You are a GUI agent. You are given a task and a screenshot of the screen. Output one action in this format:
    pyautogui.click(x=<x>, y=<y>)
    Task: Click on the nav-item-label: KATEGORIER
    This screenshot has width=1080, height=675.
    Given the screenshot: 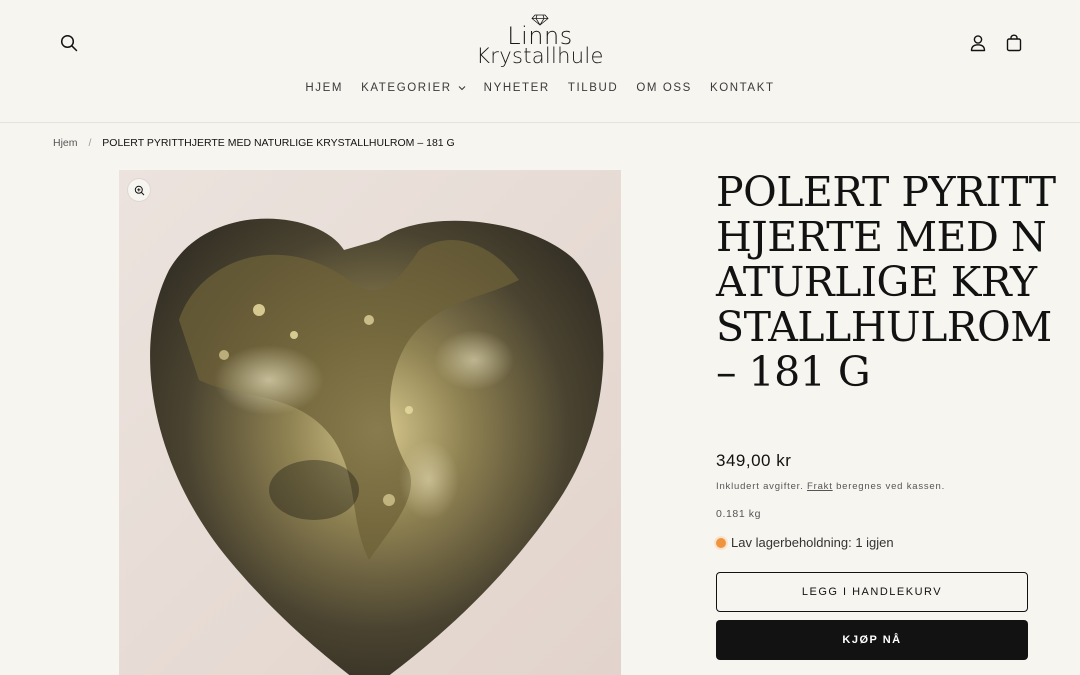 What is the action you would take?
    pyautogui.click(x=406, y=88)
    